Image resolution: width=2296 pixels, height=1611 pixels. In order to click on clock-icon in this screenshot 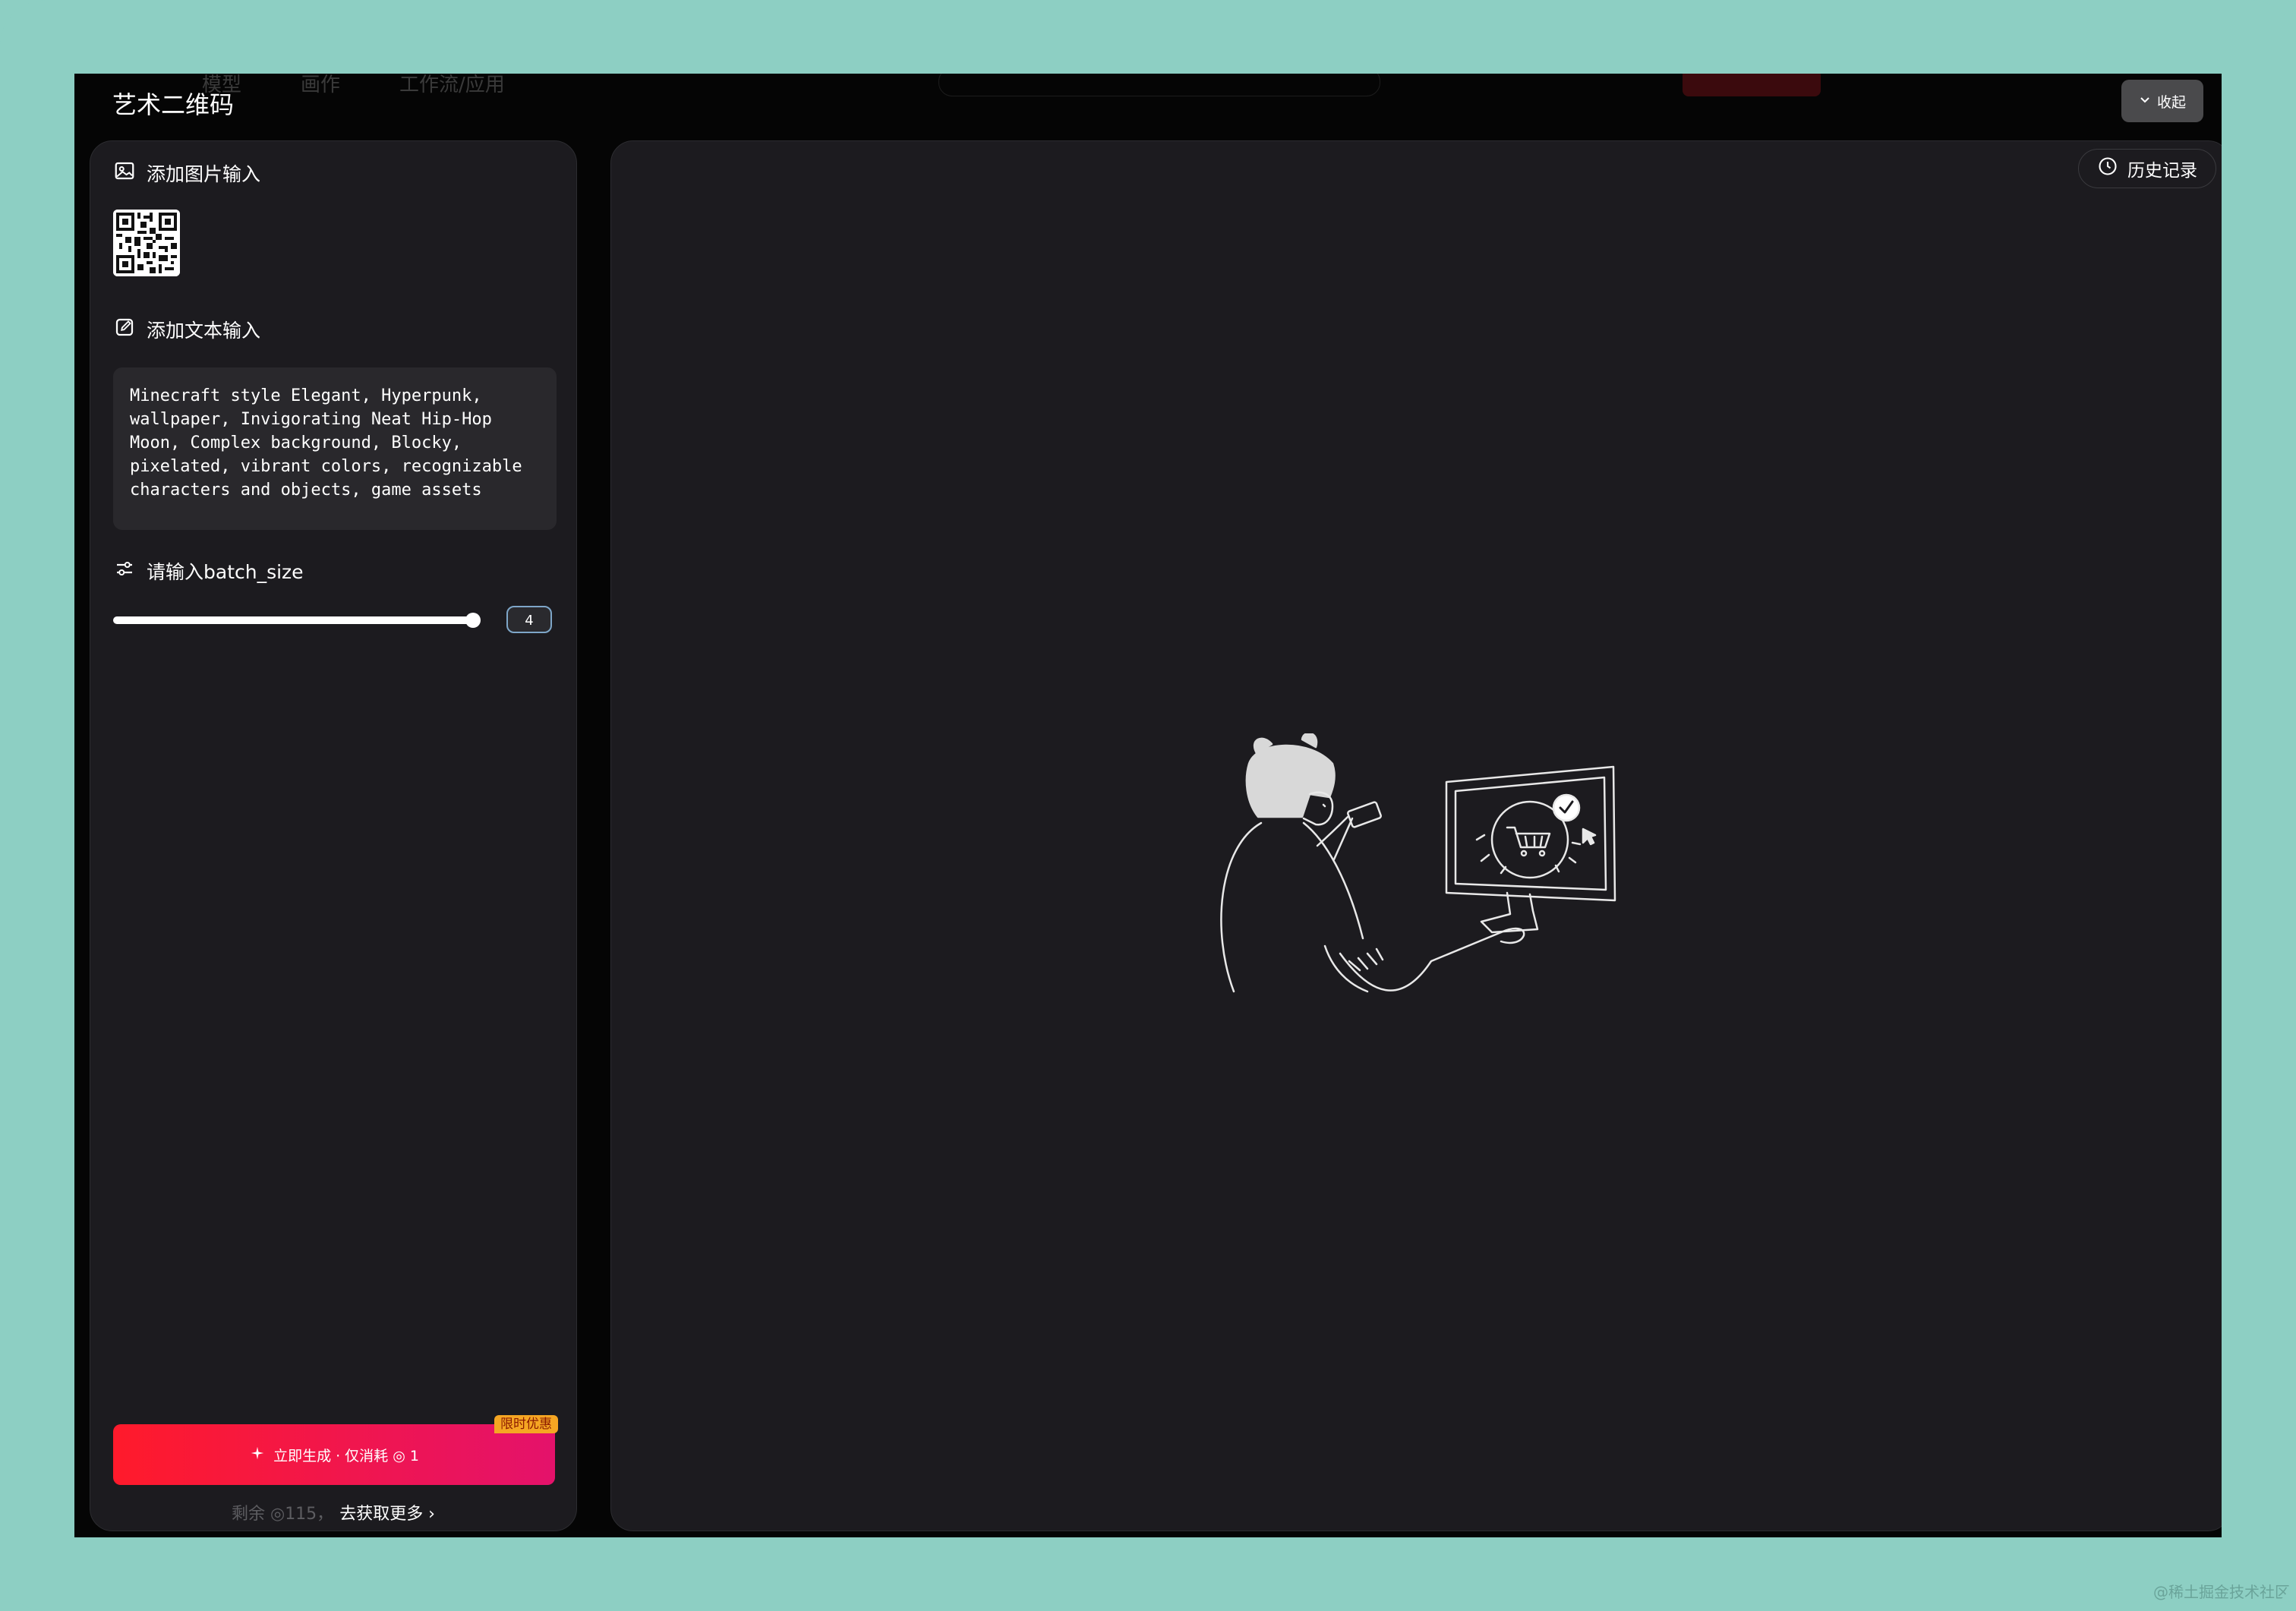, I will do `click(2108, 168)`.